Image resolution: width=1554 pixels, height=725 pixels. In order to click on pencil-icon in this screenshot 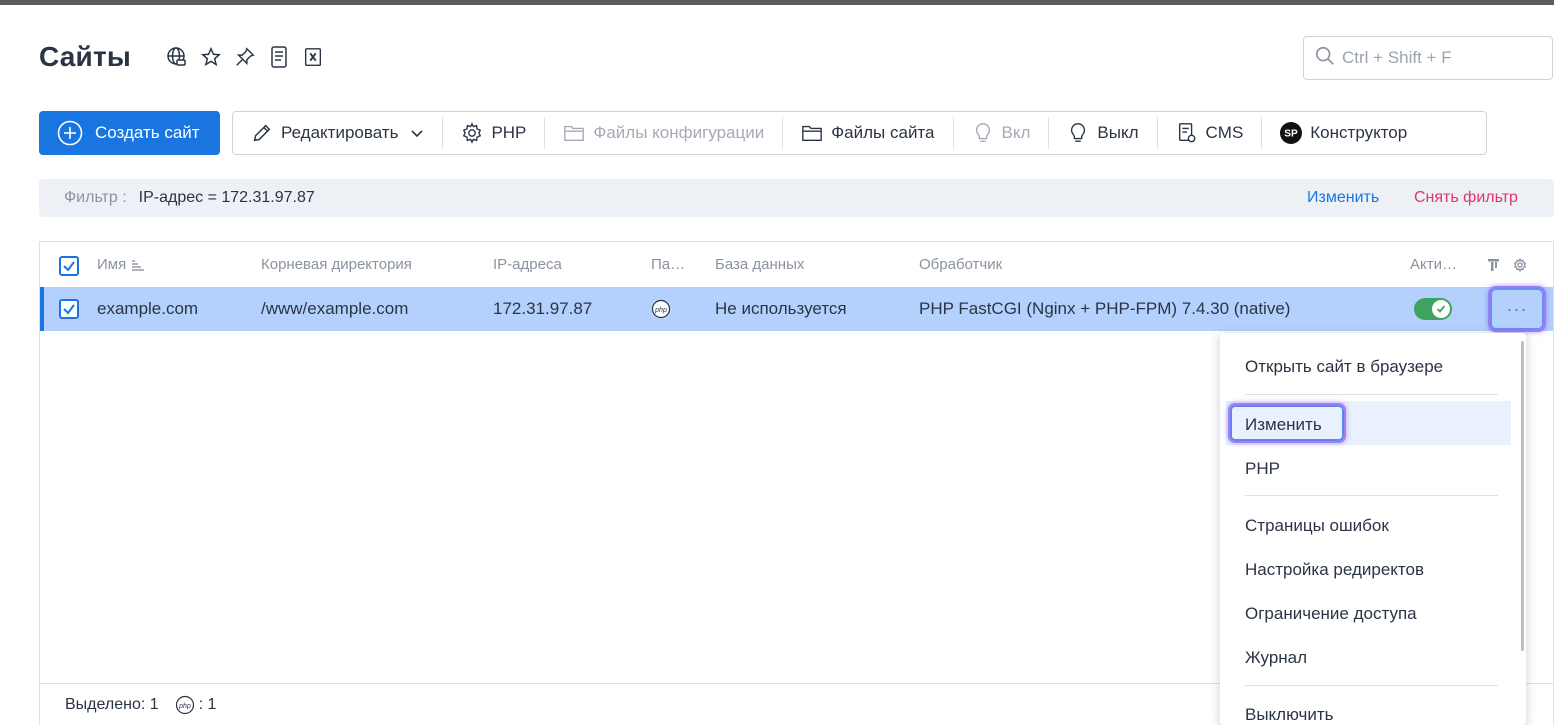, I will do `click(262, 133)`.